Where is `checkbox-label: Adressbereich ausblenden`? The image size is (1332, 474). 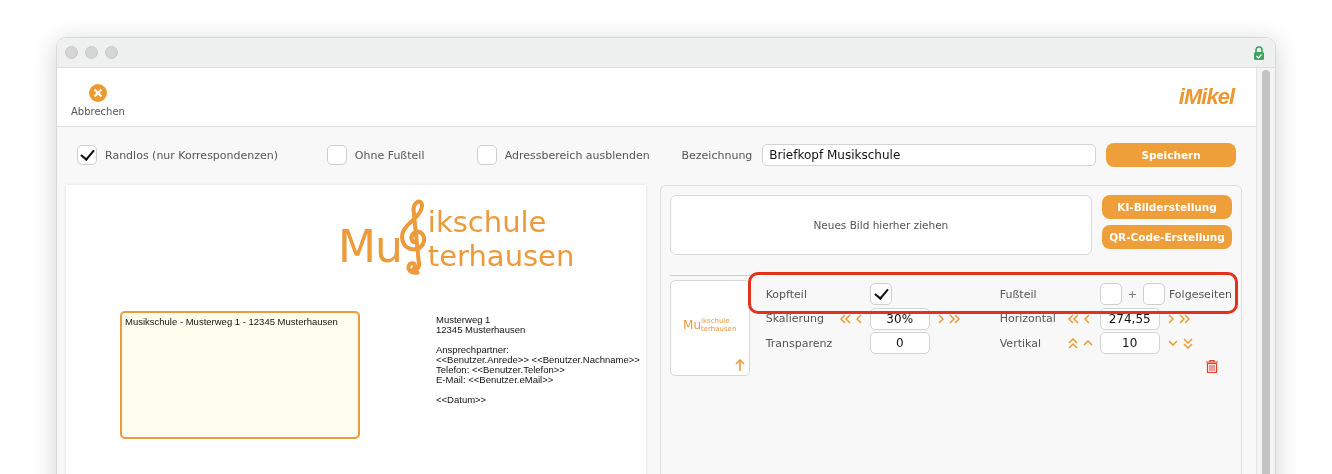 checkbox-label: Adressbereich ausblenden is located at coordinates (577, 155).